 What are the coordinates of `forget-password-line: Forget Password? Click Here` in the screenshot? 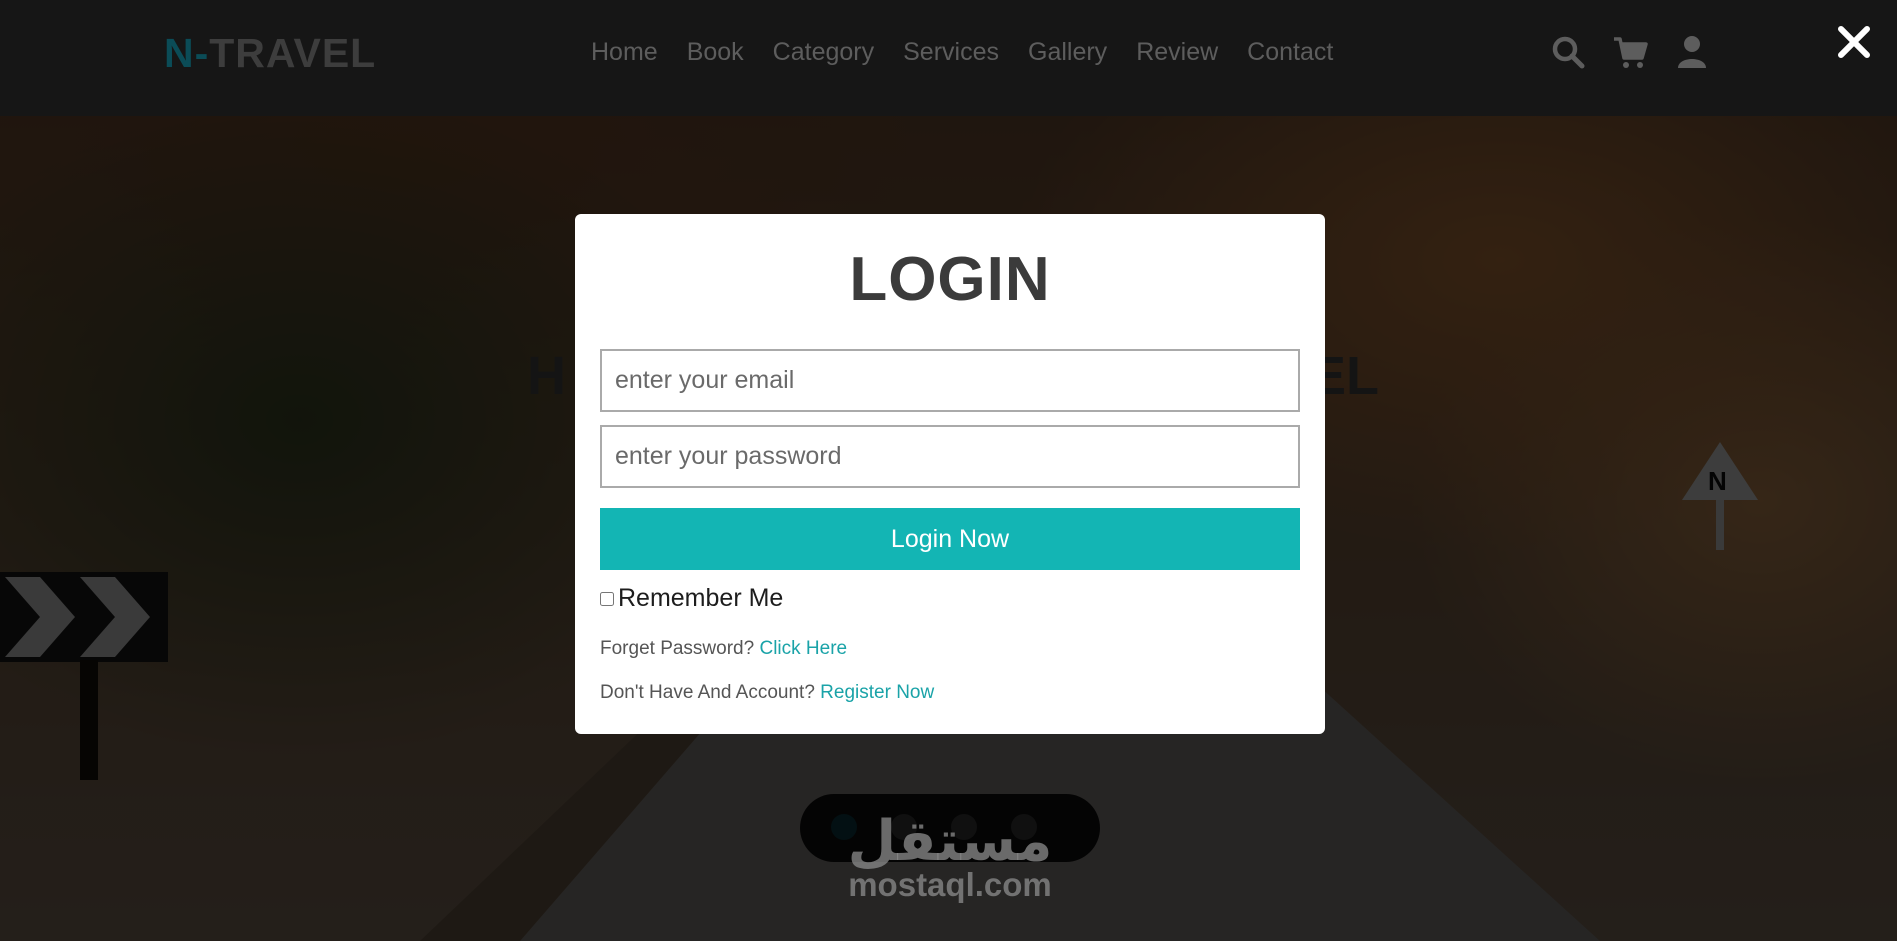 It's located at (723, 649).